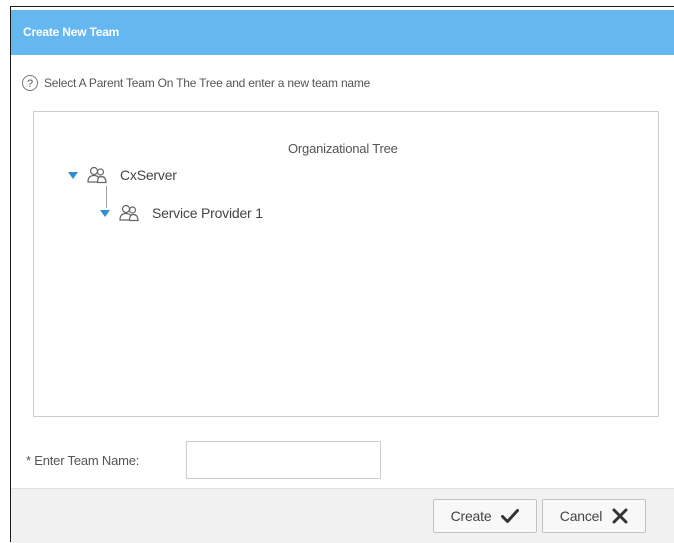 The image size is (674, 543). What do you see at coordinates (581, 516) in the screenshot?
I see `cancel-button-label: Cancel` at bounding box center [581, 516].